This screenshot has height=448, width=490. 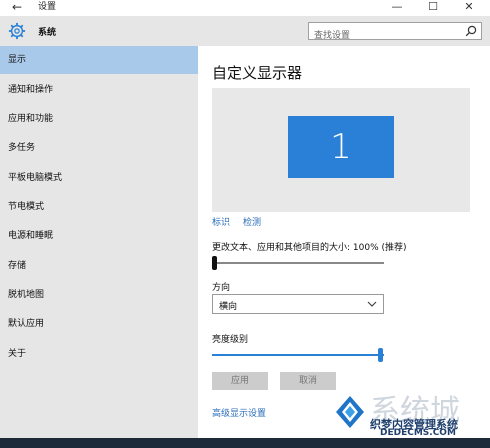 What do you see at coordinates (257, 73) in the screenshot?
I see `page-title: 自定义显示器` at bounding box center [257, 73].